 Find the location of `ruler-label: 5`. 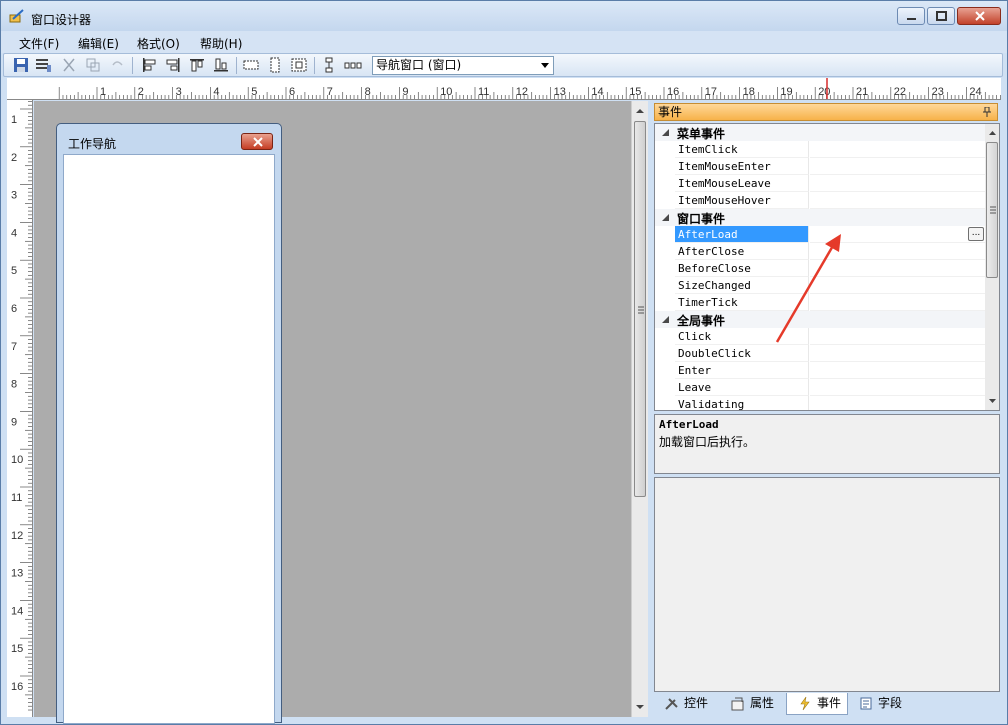

ruler-label: 5 is located at coordinates (14, 271).